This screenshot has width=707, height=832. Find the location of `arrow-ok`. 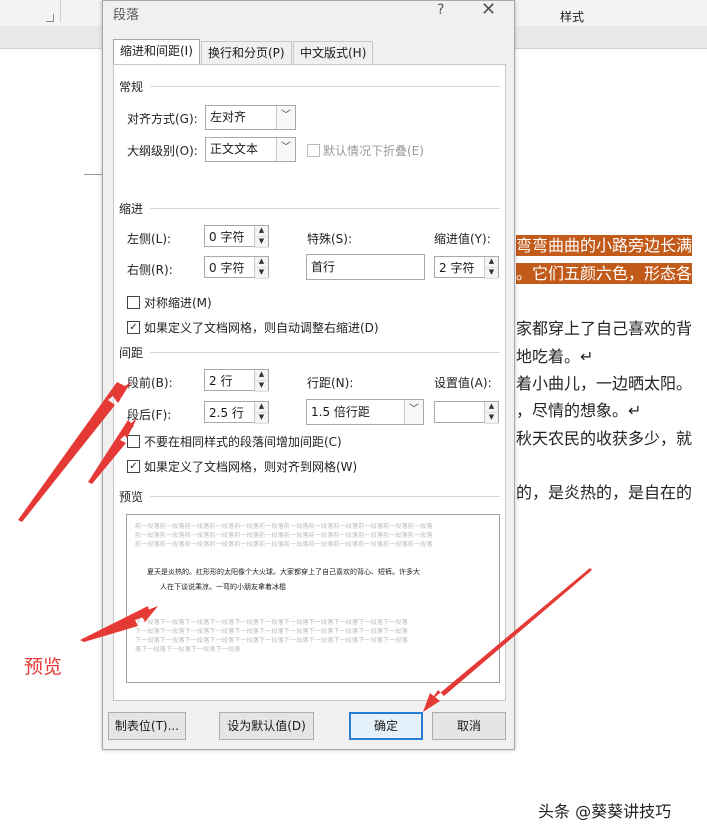

arrow-ok is located at coordinates (509, 638).